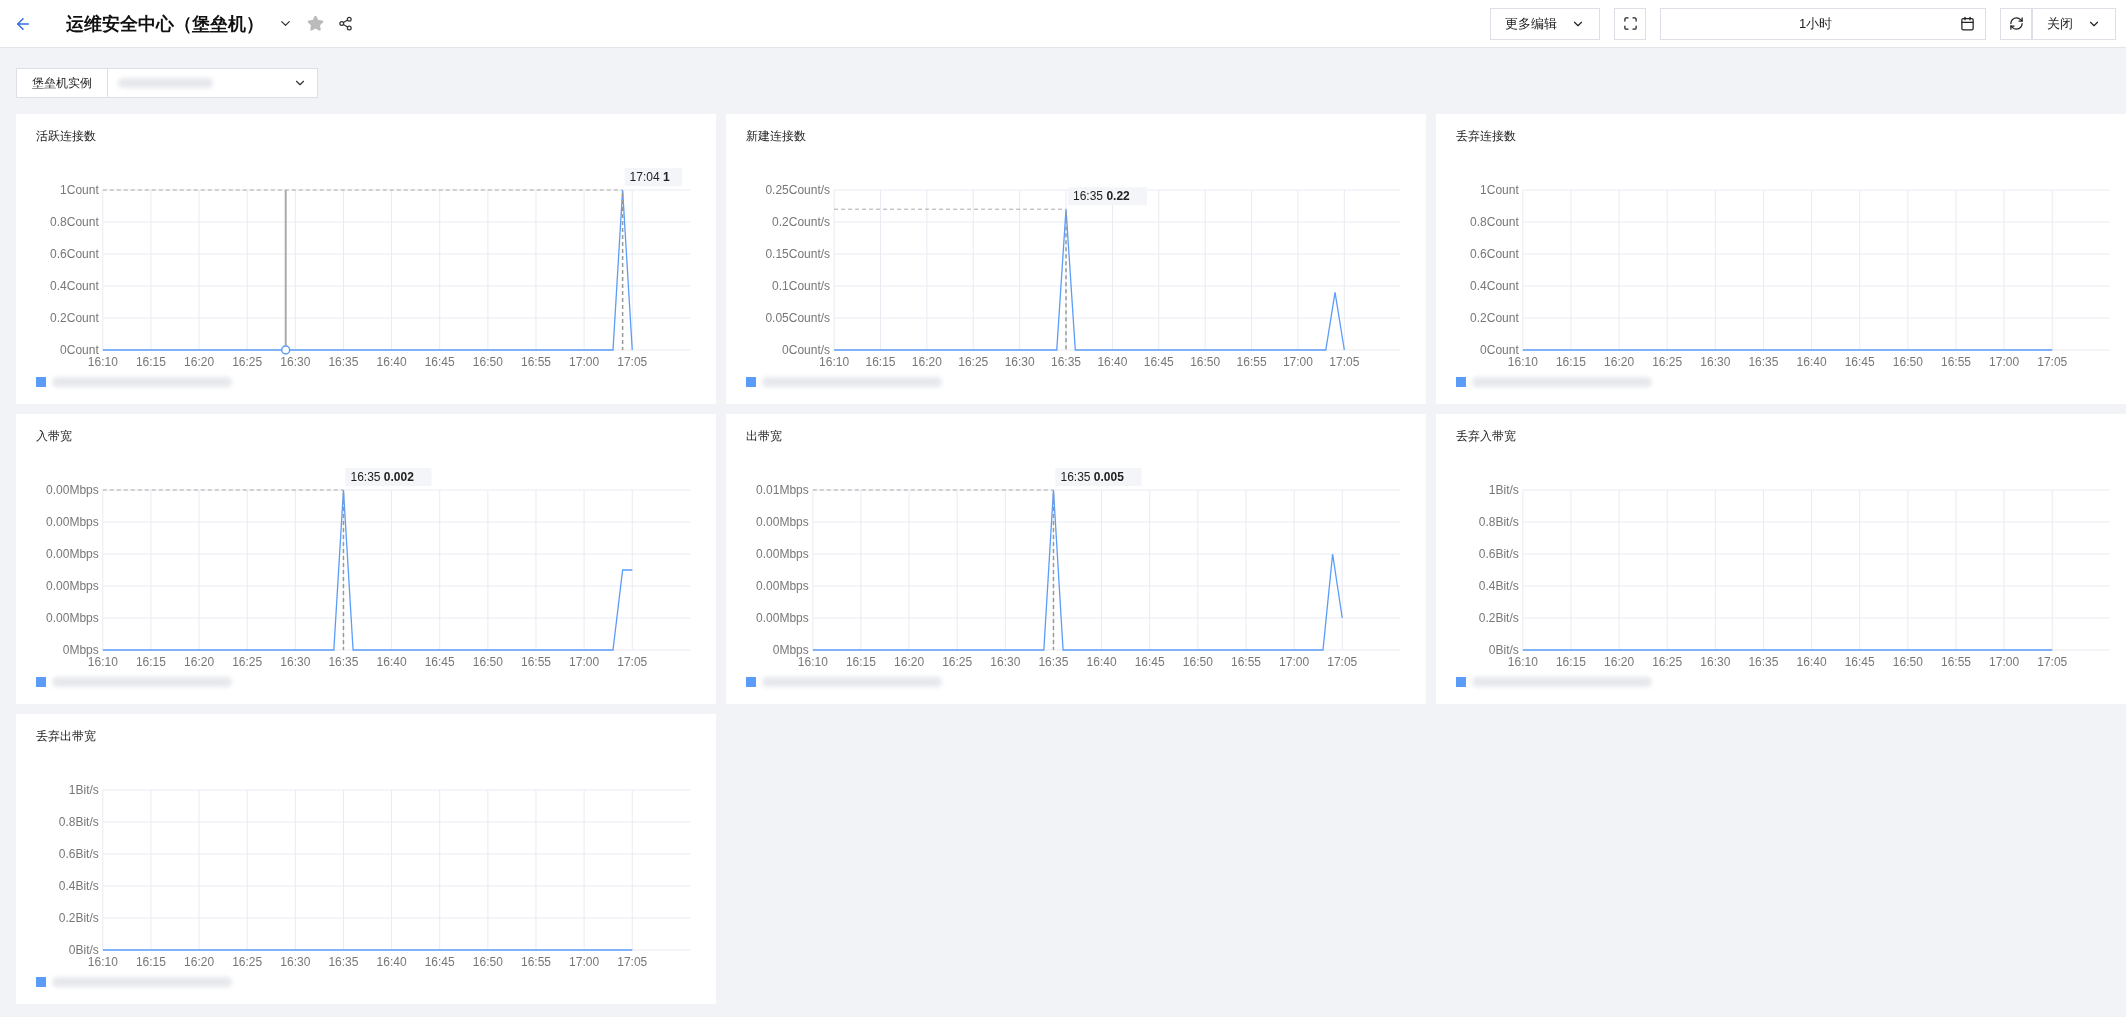 The width and height of the screenshot is (2126, 1017). What do you see at coordinates (345, 23) in the screenshot?
I see `share-button` at bounding box center [345, 23].